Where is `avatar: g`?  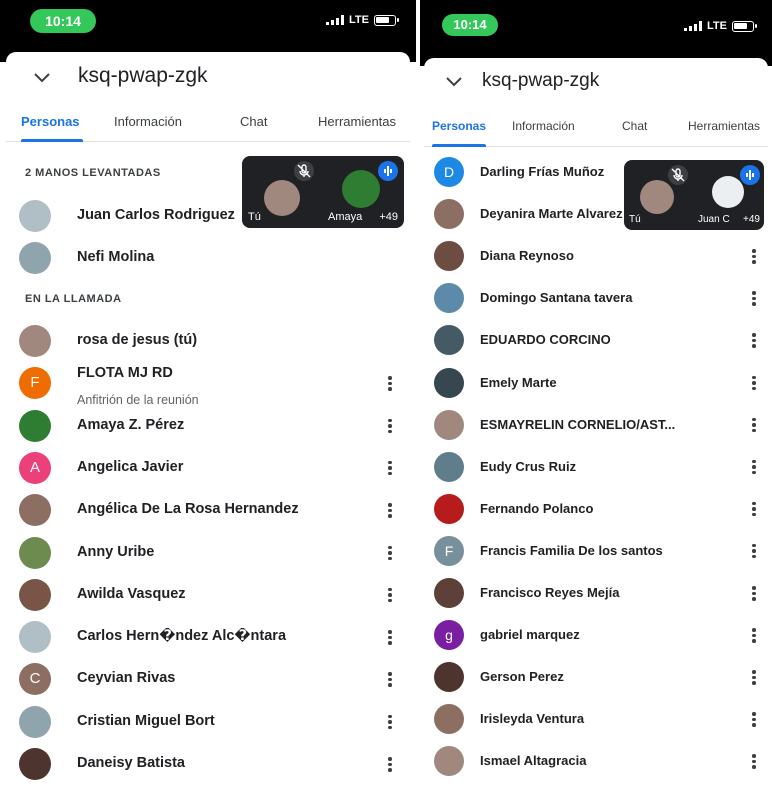
avatar: g is located at coordinates (449, 635).